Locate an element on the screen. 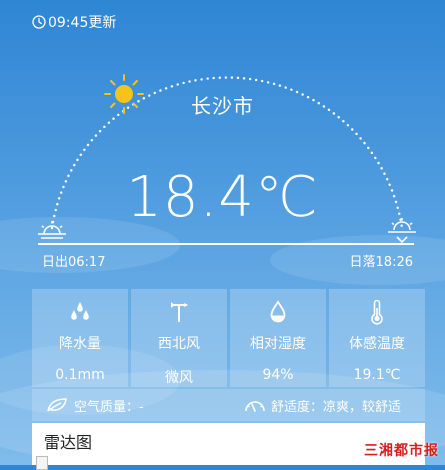  radar-title: 雷达图 is located at coordinates (68, 442).